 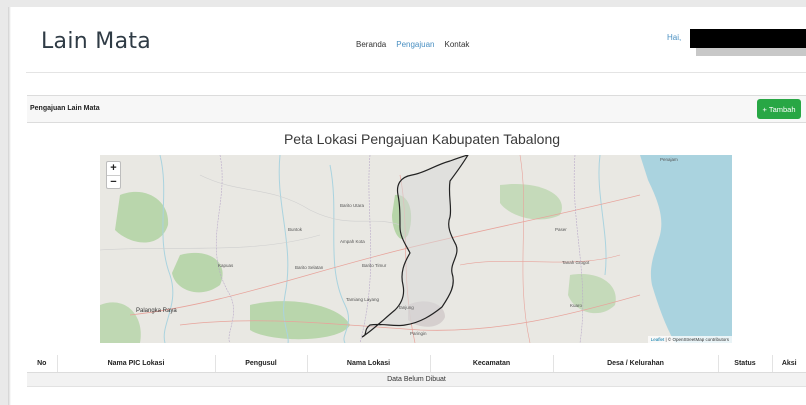 What do you see at coordinates (352, 205) in the screenshot?
I see `map-label-barito-utara: Barito Utara` at bounding box center [352, 205].